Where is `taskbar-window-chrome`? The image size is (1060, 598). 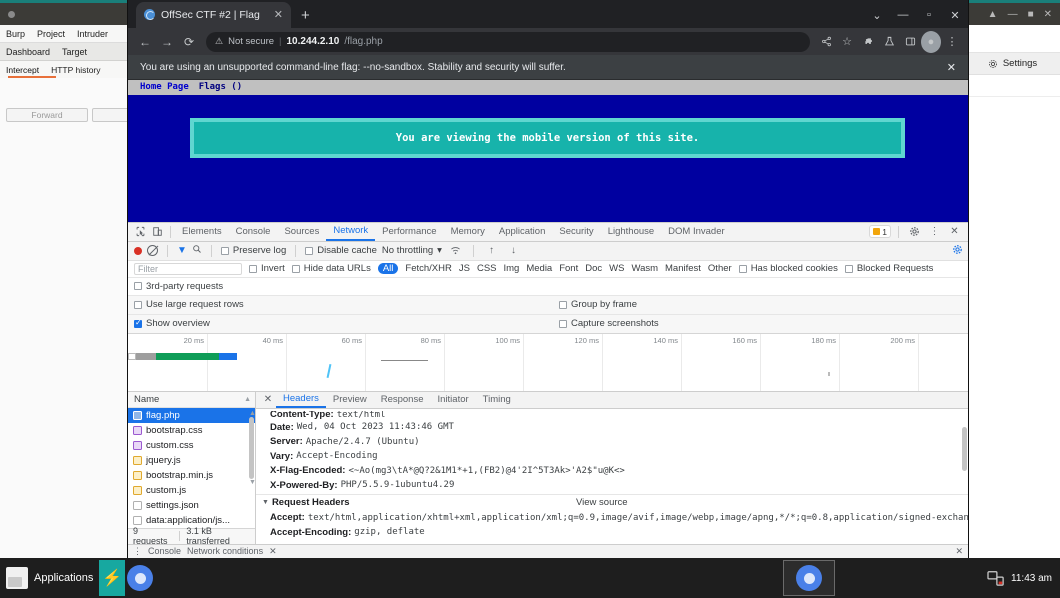
taskbar-window-chrome is located at coordinates (809, 578).